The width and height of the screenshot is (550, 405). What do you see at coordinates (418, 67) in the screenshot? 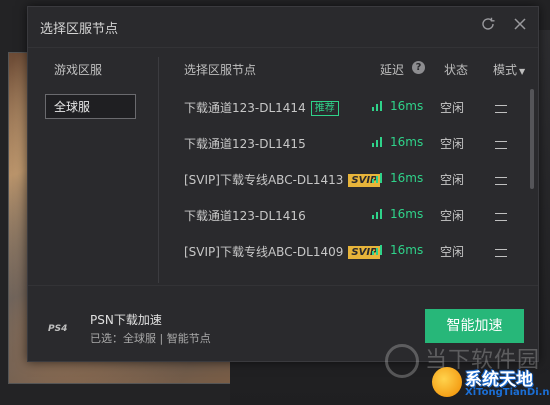
I see `help-icon: ?` at bounding box center [418, 67].